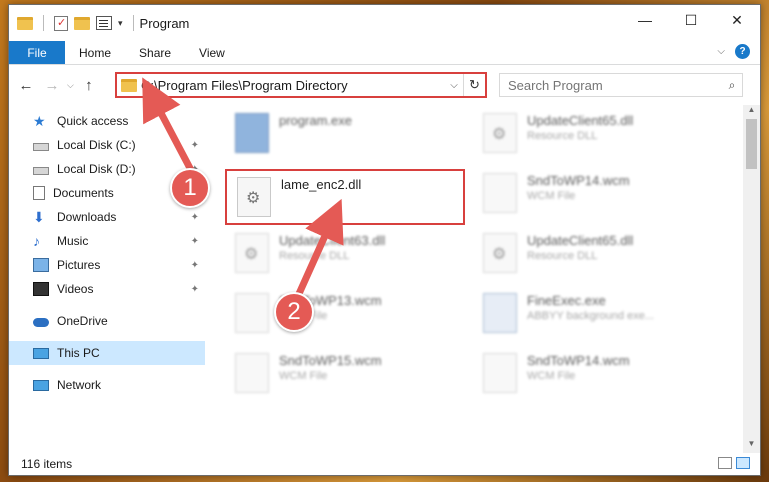  I want to click on documents-icon, so click(39, 193).